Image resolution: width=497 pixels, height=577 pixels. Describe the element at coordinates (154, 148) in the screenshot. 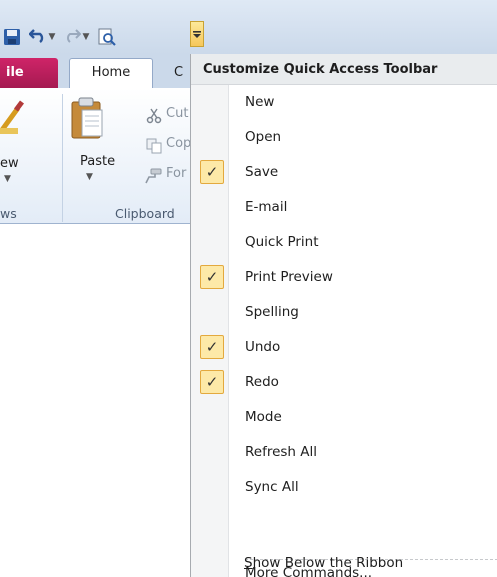

I see `copy-icon` at that location.